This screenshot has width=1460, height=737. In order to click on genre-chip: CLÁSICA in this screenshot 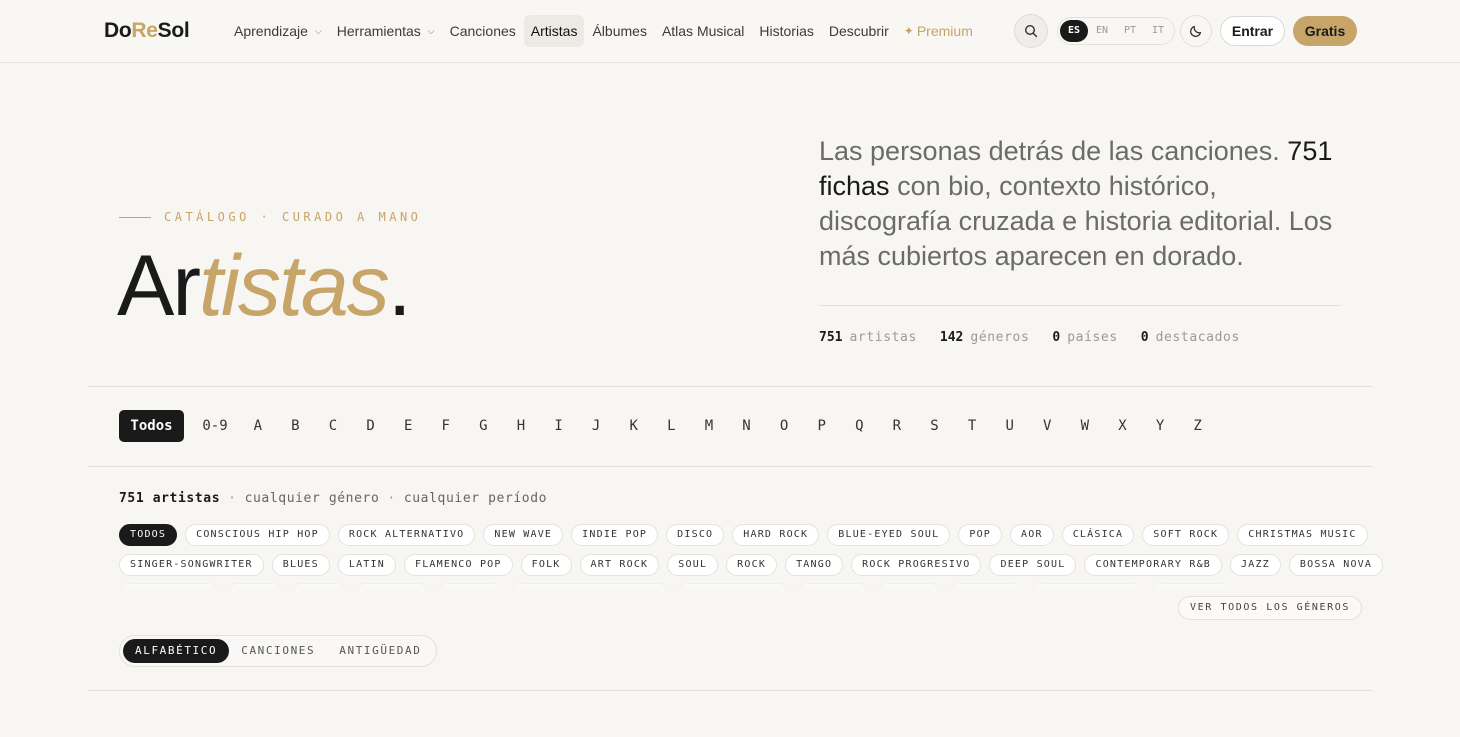, I will do `click(1098, 535)`.